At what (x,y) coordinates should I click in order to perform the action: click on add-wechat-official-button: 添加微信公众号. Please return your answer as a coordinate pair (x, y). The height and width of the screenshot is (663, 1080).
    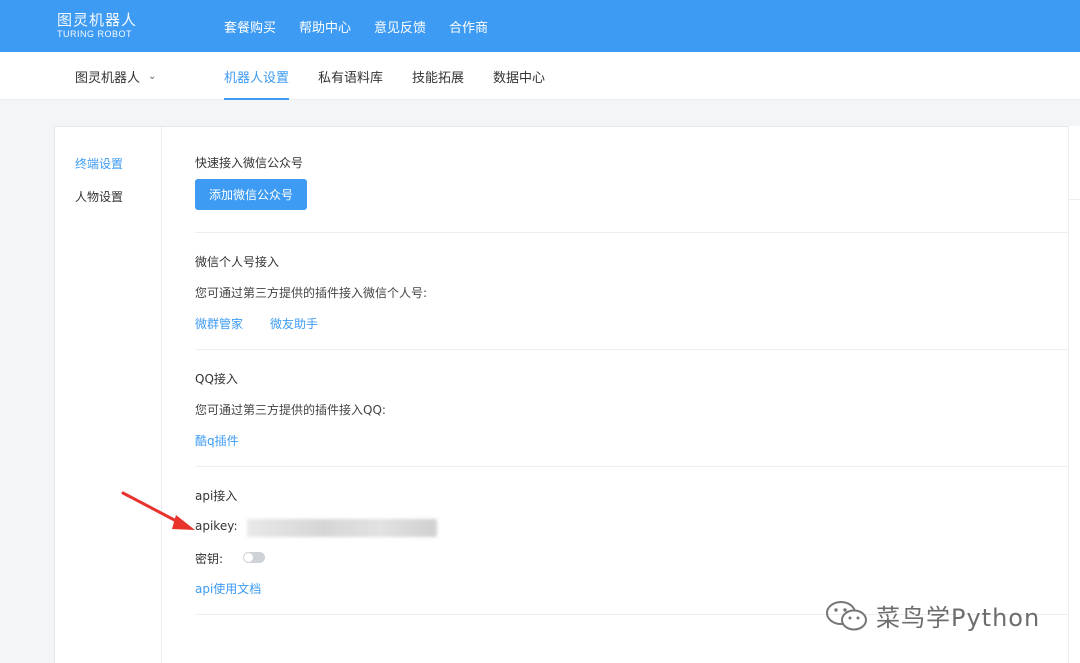
    Looking at the image, I should click on (251, 194).